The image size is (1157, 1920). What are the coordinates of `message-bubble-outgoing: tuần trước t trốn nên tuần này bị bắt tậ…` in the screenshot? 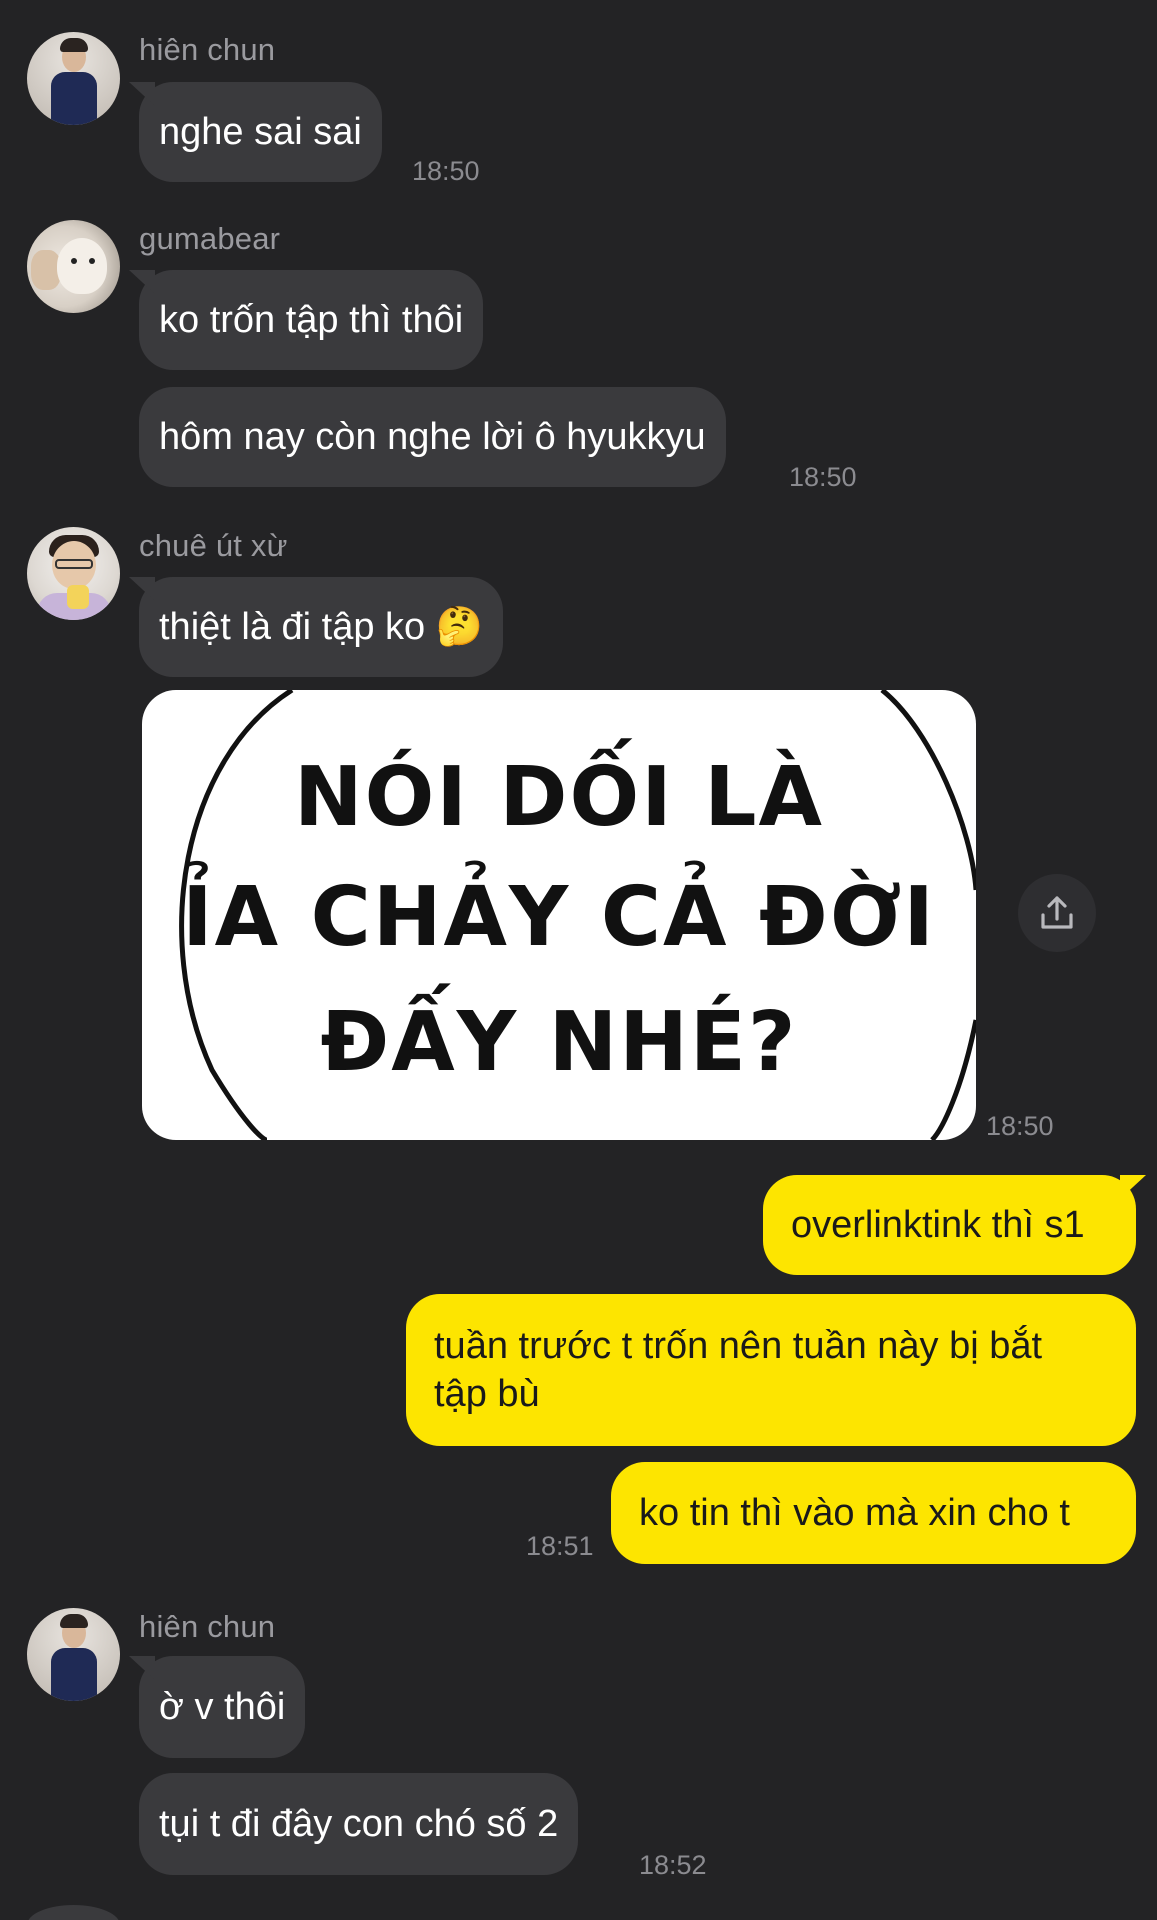 It's located at (771, 1370).